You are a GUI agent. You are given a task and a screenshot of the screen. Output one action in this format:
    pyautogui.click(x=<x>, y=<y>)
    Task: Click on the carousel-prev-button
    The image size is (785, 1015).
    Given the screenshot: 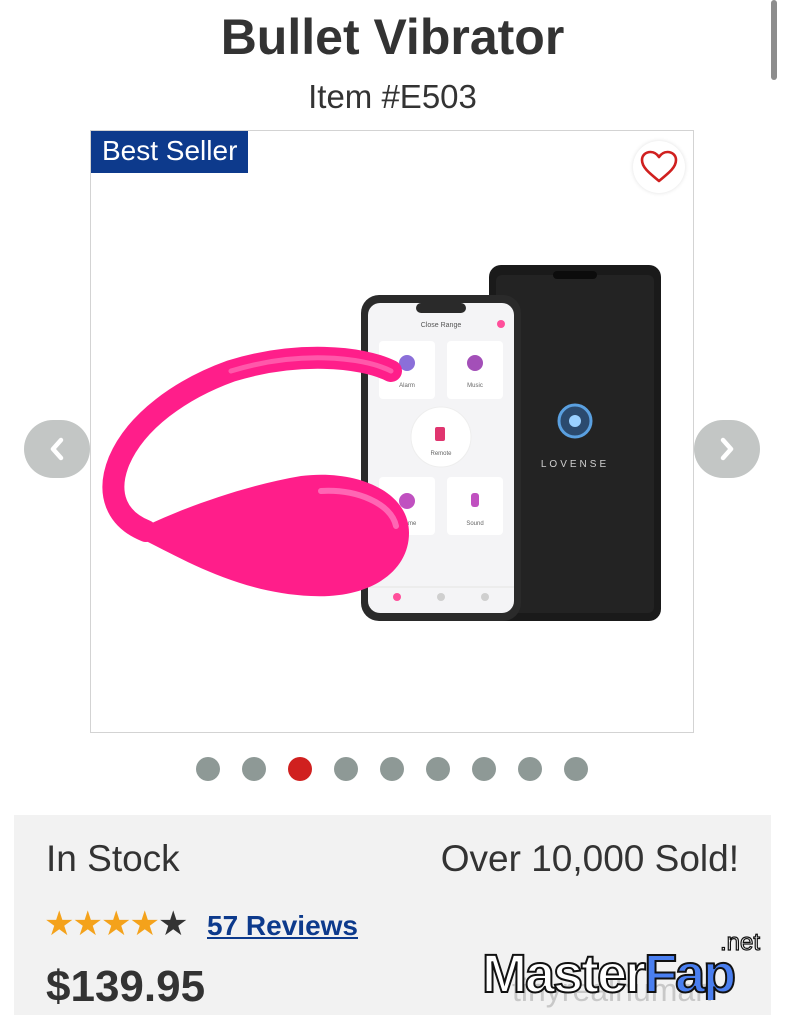 What is the action you would take?
    pyautogui.click(x=57, y=449)
    